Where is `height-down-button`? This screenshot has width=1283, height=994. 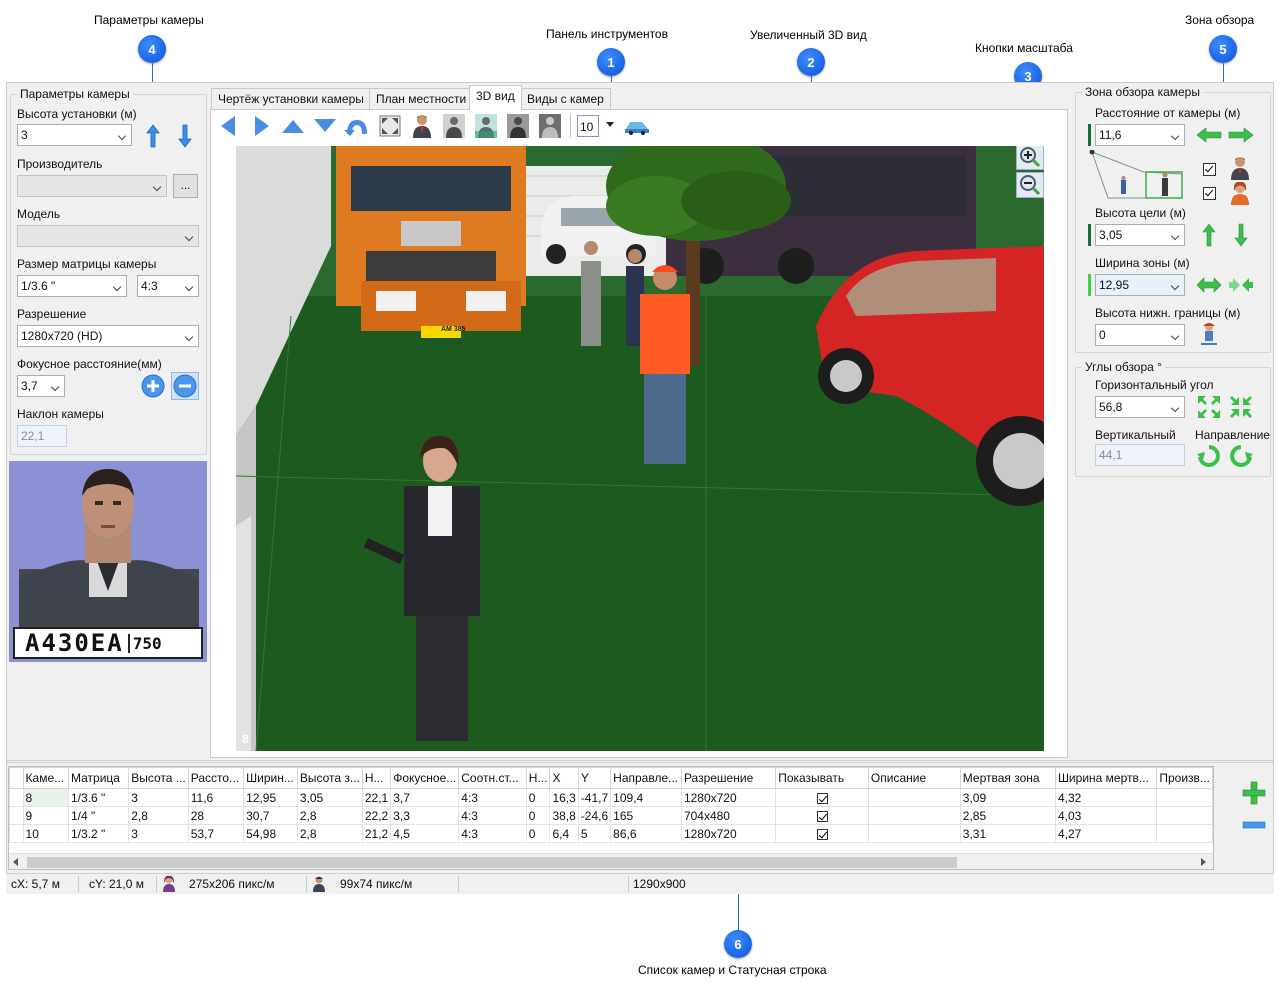
height-down-button is located at coordinates (185, 136).